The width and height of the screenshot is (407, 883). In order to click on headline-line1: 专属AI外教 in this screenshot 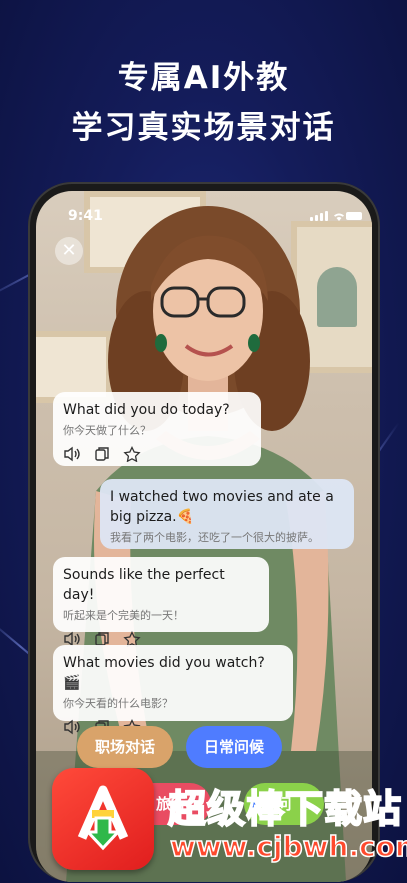, I will do `click(203, 78)`.